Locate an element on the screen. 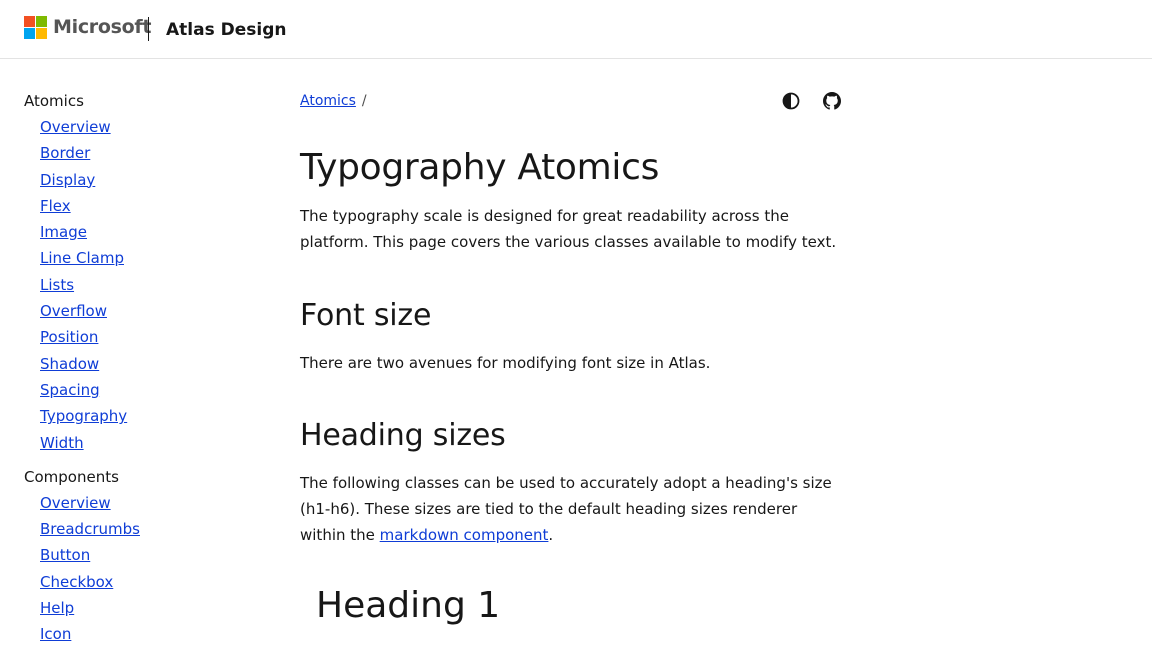 This screenshot has width=1152, height=648. contrast-icon is located at coordinates (791, 101).